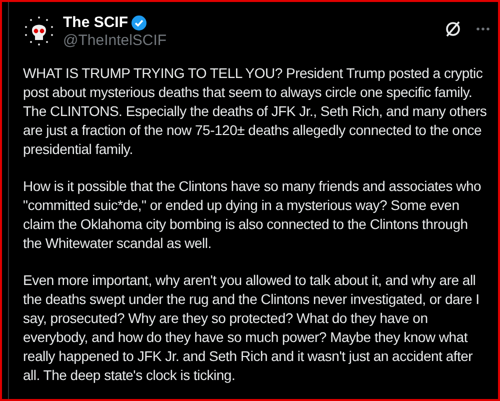  What do you see at coordinates (39, 31) in the screenshot?
I see `skull-avatar-icon` at bounding box center [39, 31].